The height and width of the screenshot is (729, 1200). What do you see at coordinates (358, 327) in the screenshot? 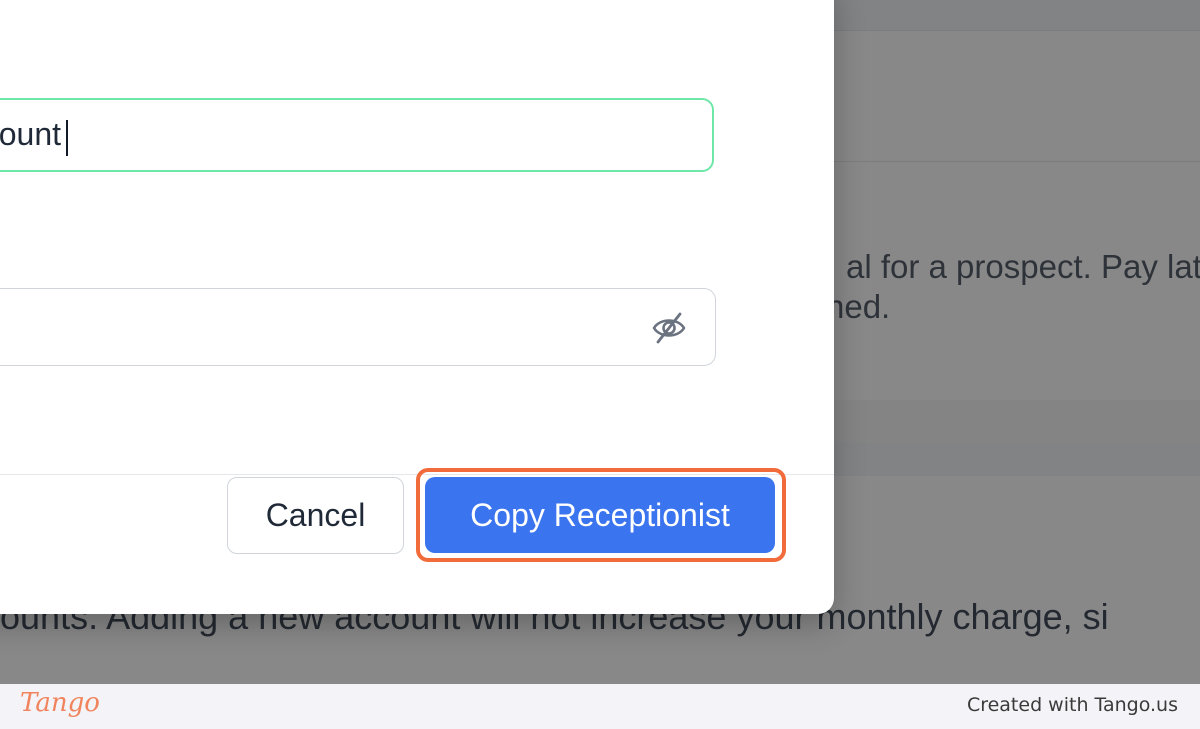
I see `password-input` at bounding box center [358, 327].